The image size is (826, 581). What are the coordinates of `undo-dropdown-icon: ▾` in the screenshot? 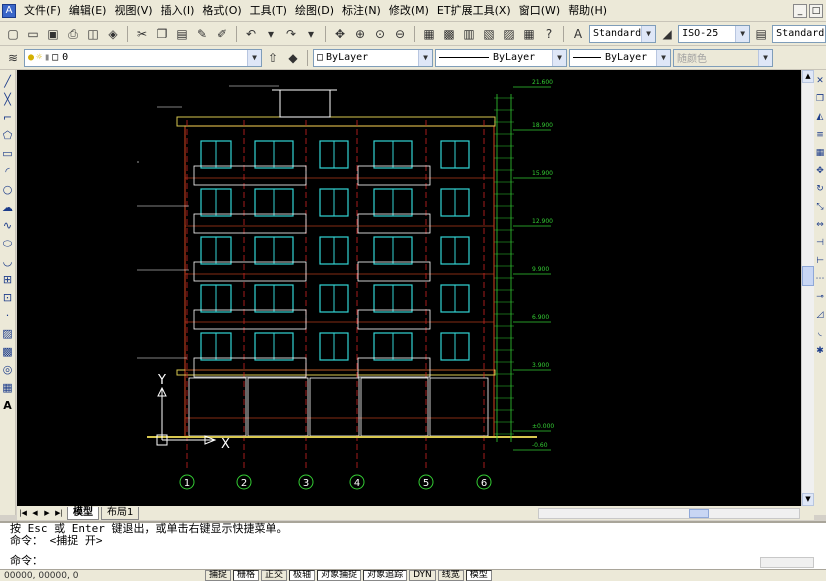 It's located at (271, 34).